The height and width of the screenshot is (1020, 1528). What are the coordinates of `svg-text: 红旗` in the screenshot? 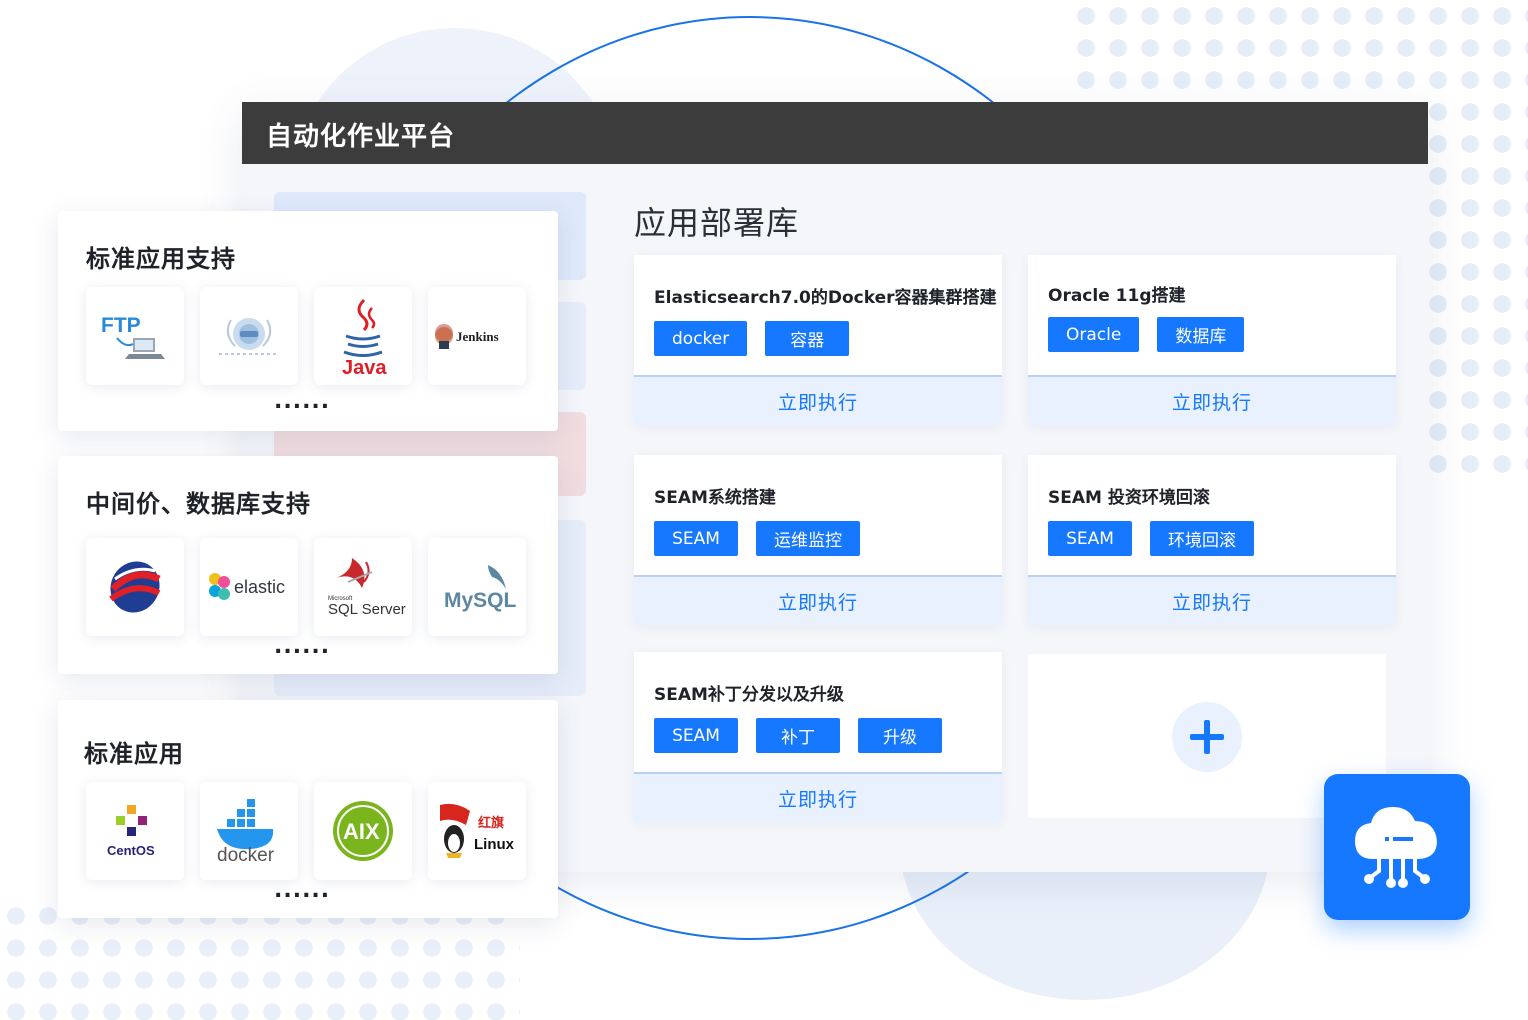 It's located at (491, 823).